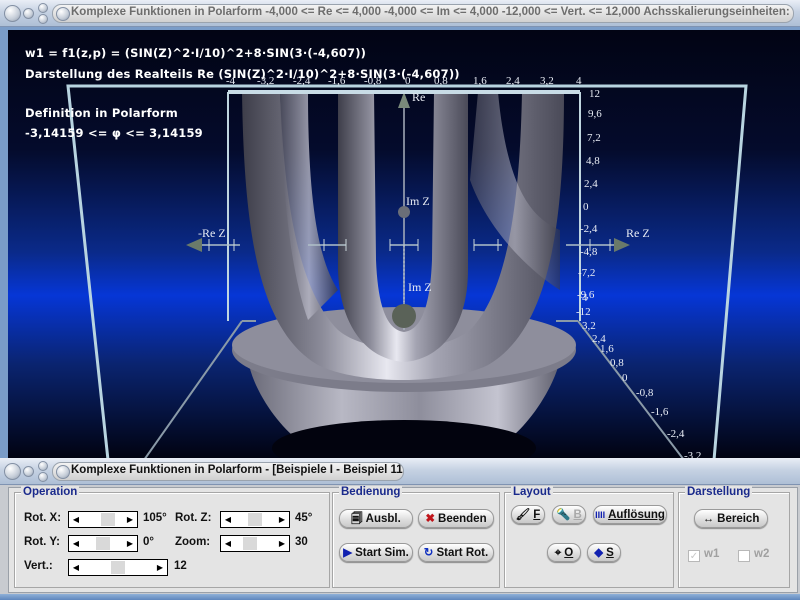  What do you see at coordinates (558, 553) in the screenshot?
I see `crosshair-icon: ⌖` at bounding box center [558, 553].